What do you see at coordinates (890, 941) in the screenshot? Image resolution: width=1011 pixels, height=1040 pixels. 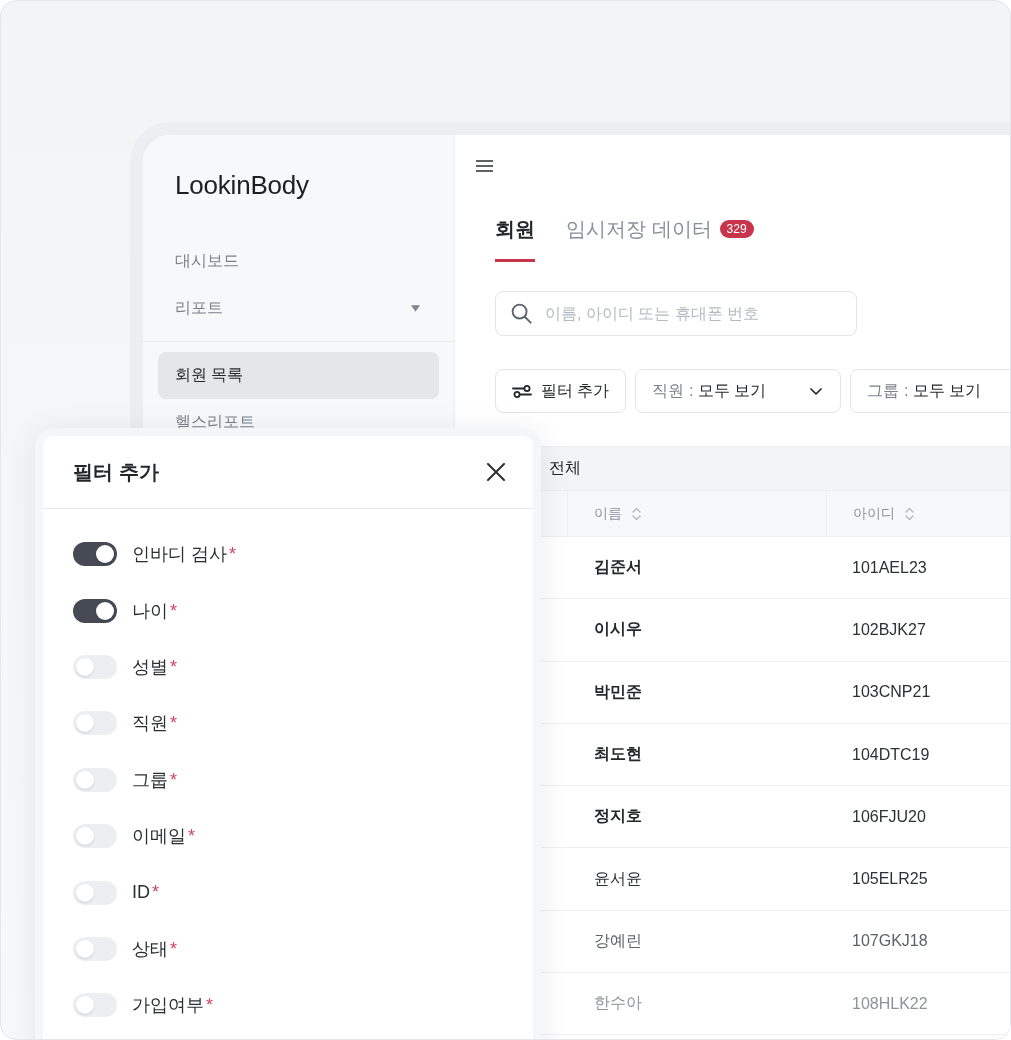 I see `table-cell-text: 107GKJ18` at bounding box center [890, 941].